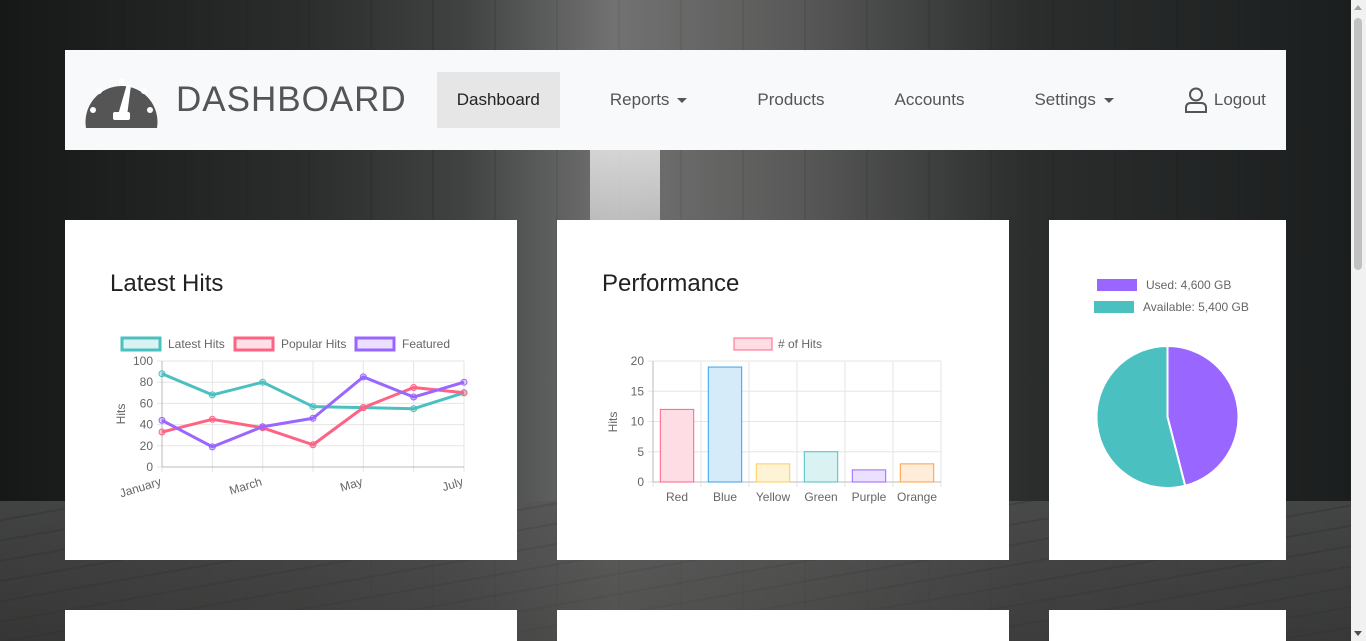 Image resolution: width=1366 pixels, height=641 pixels. I want to click on nav-reports: Reports, so click(649, 100).